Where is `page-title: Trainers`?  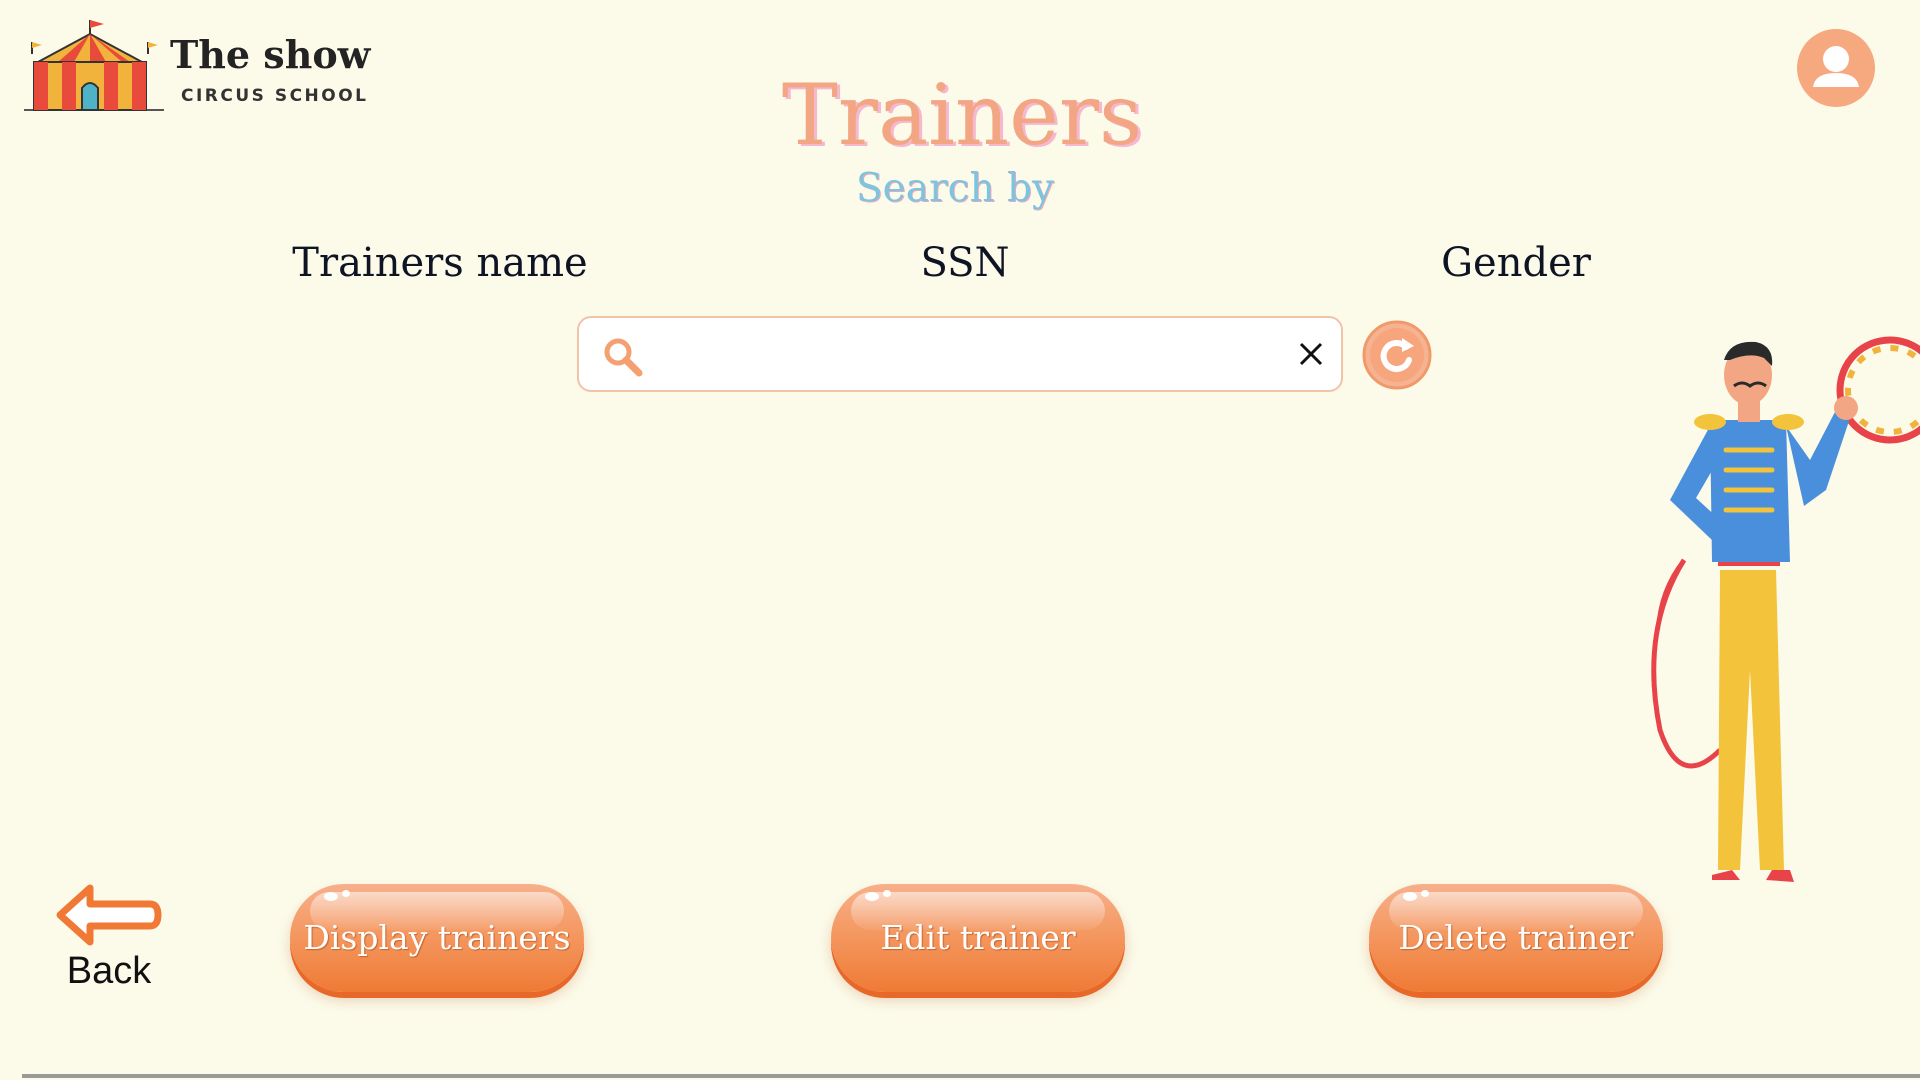
page-title: Trainers is located at coordinates (960, 115).